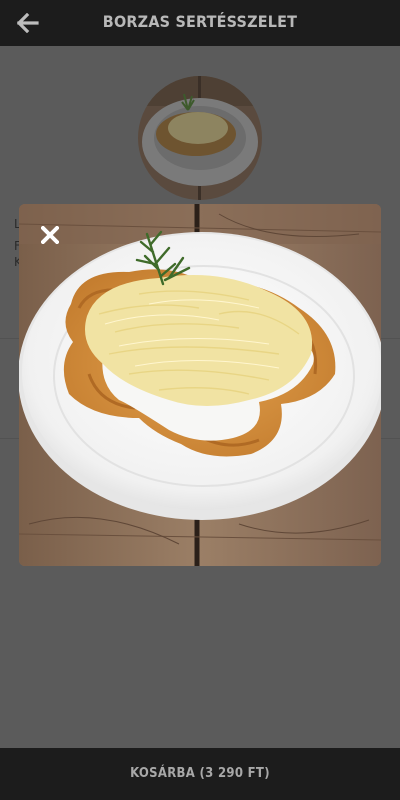 This screenshot has height=800, width=400. What do you see at coordinates (200, 774) in the screenshot?
I see `add-to-cart-button: KOSÁRBA (3 290 FT)` at bounding box center [200, 774].